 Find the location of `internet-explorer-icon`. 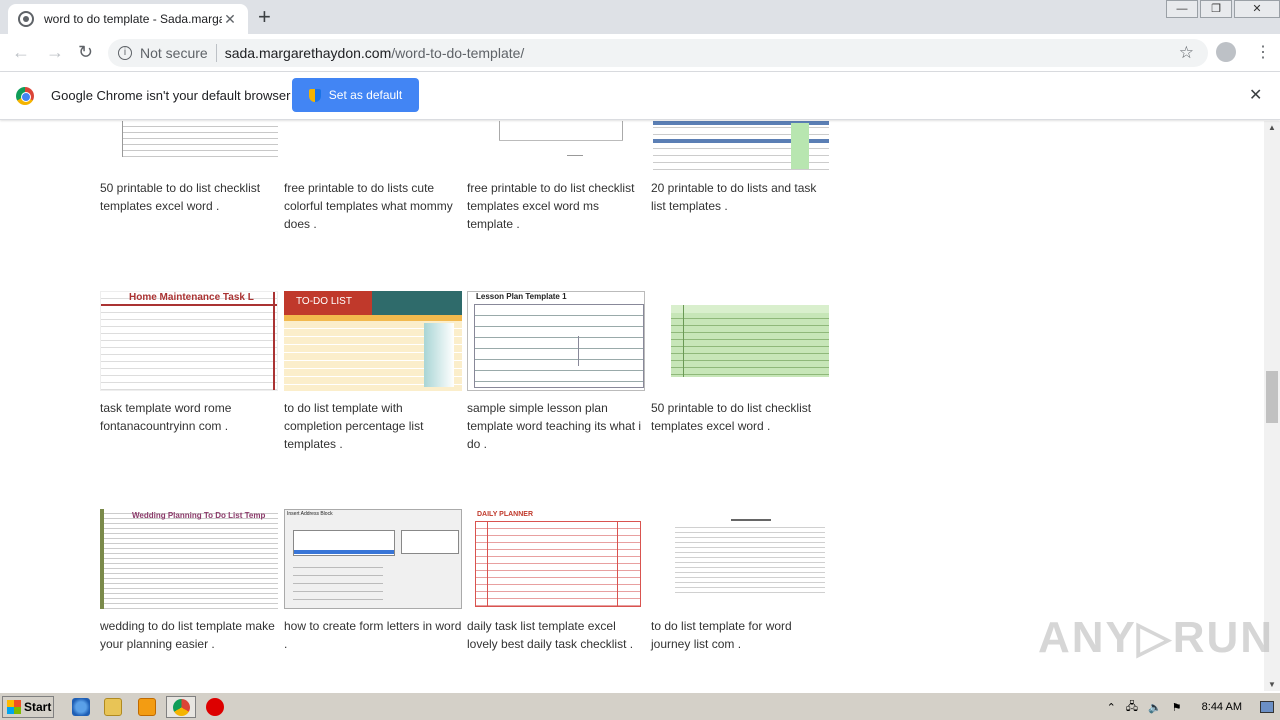

internet-explorer-icon is located at coordinates (81, 707).